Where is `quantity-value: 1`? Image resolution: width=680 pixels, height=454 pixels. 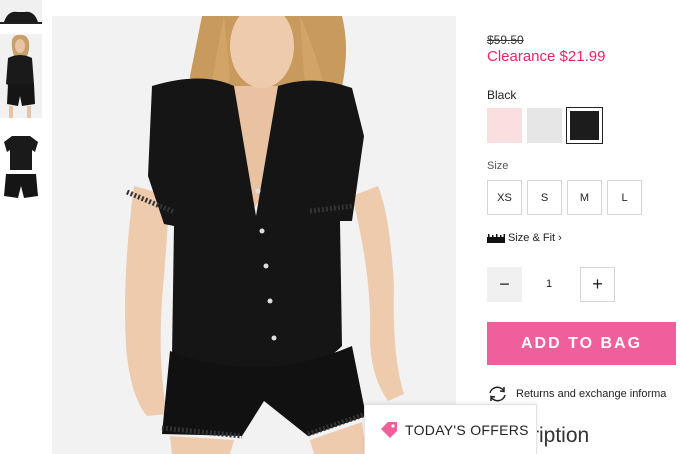 quantity-value: 1 is located at coordinates (549, 284).